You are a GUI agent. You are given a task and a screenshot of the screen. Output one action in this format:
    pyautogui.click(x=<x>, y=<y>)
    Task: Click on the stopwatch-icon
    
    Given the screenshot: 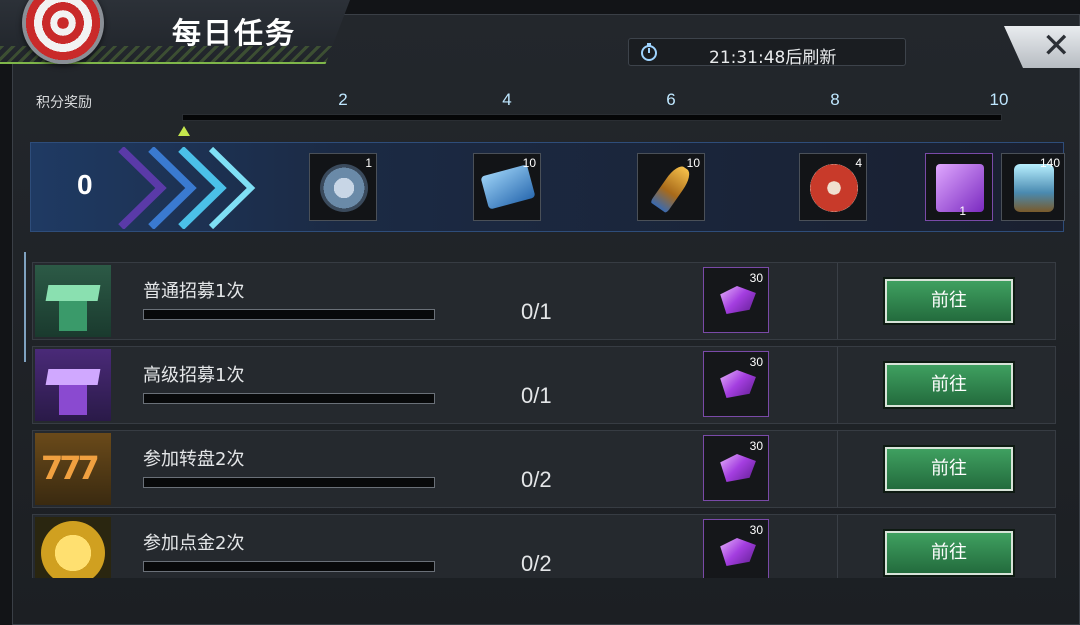 What is the action you would take?
    pyautogui.click(x=649, y=52)
    